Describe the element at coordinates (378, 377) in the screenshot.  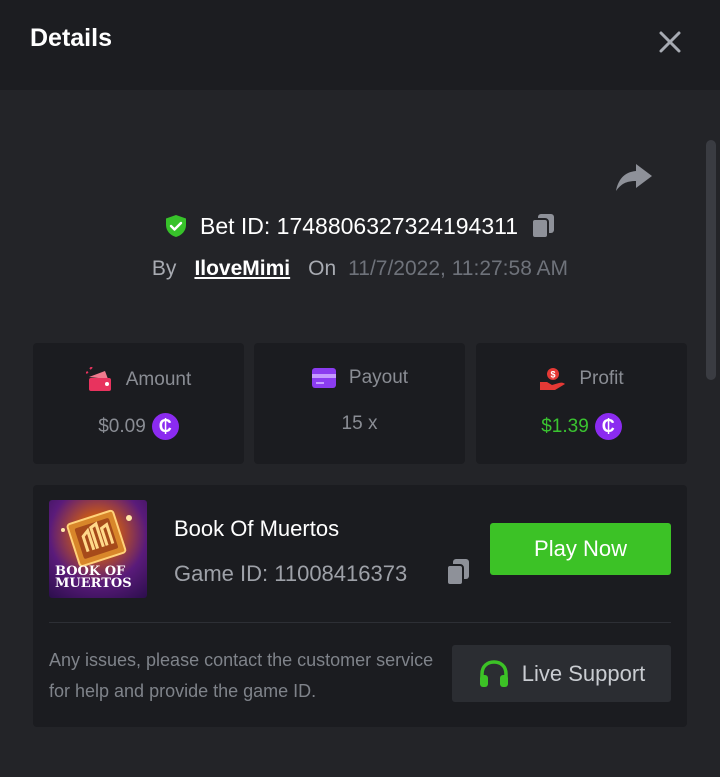
I see `payout-label: Payout` at that location.